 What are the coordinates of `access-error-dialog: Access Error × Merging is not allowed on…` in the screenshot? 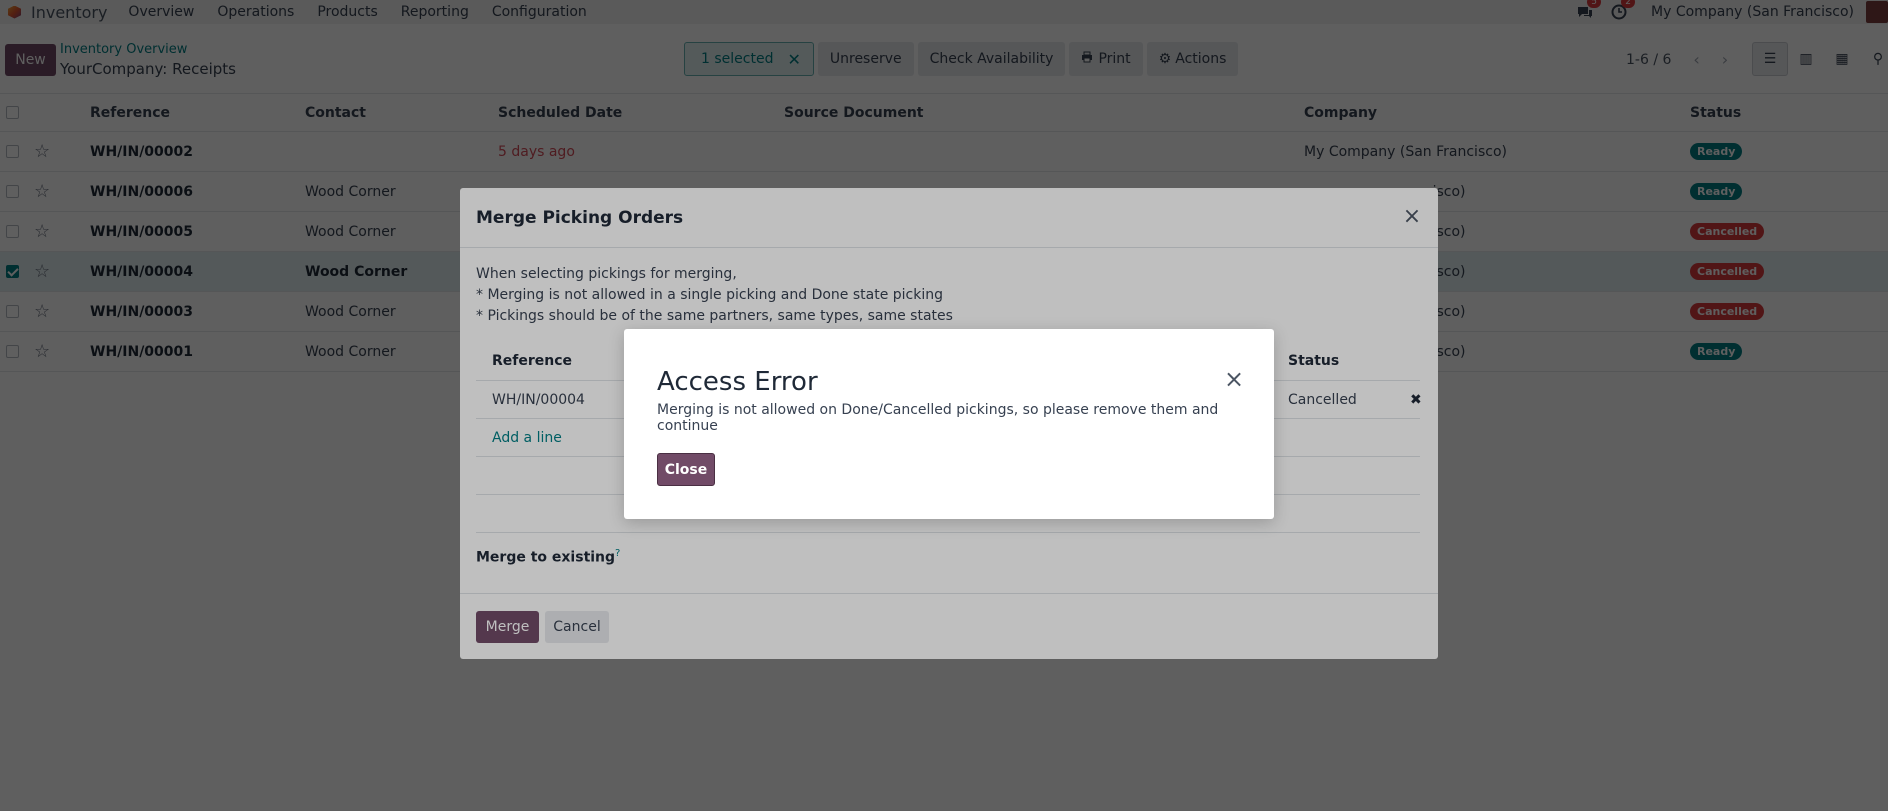 It's located at (949, 424).